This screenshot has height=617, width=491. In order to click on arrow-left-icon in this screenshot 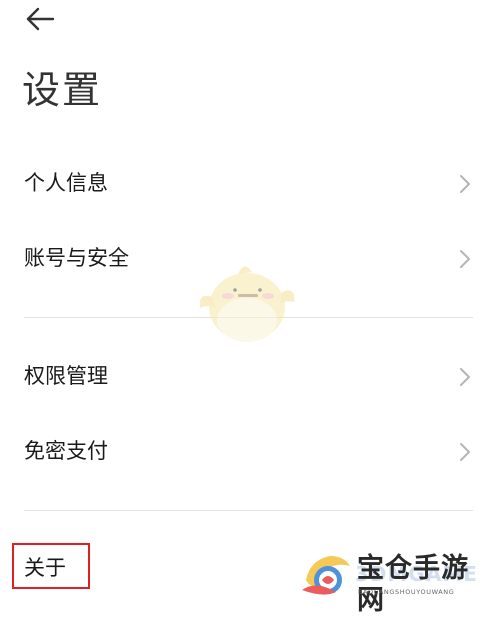, I will do `click(40, 19)`.